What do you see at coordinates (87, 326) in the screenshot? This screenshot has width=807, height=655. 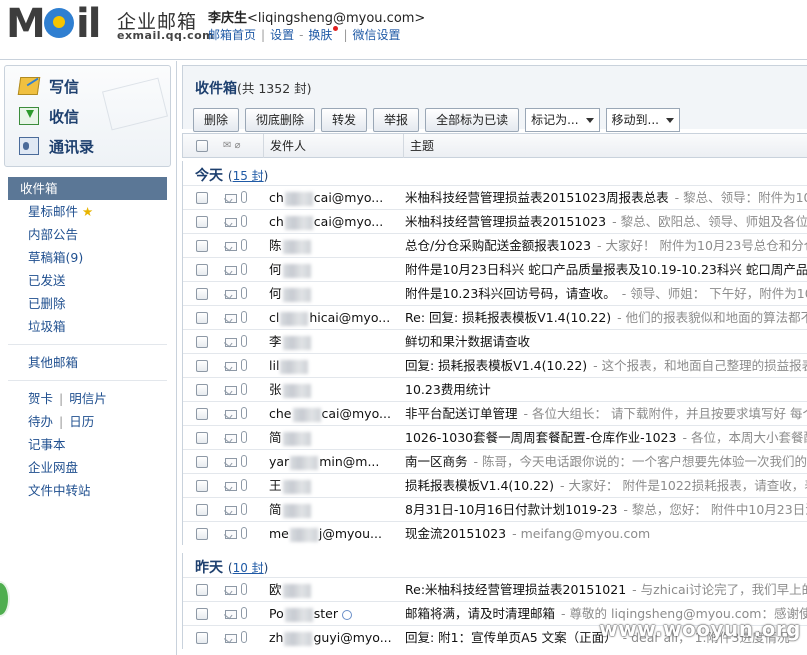 I see `sidebar-item-spam: 垃圾箱` at bounding box center [87, 326].